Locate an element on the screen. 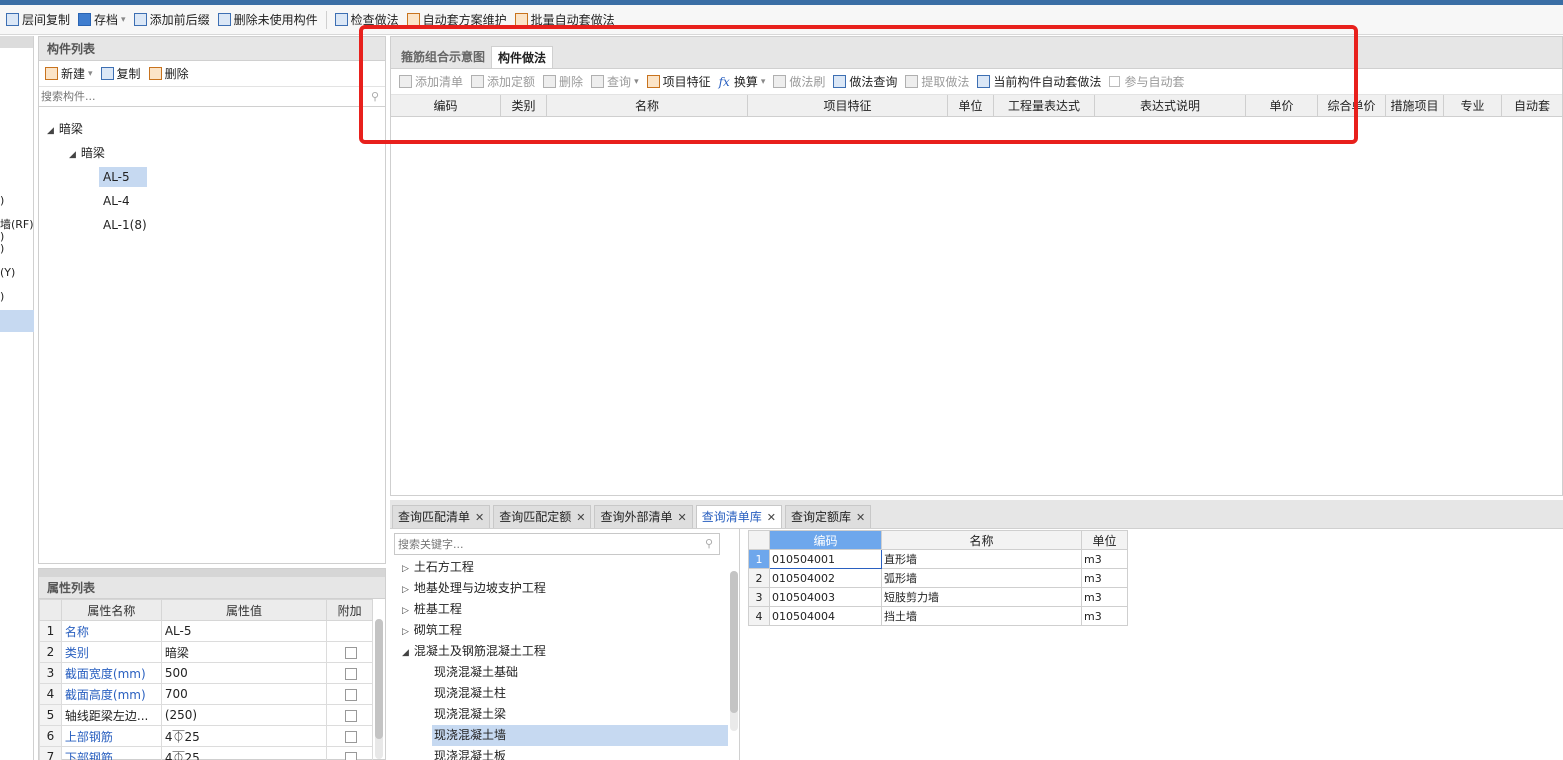 Image resolution: width=1563 pixels, height=760 pixels. tree-item-al-5: AL-5 is located at coordinates (123, 177).